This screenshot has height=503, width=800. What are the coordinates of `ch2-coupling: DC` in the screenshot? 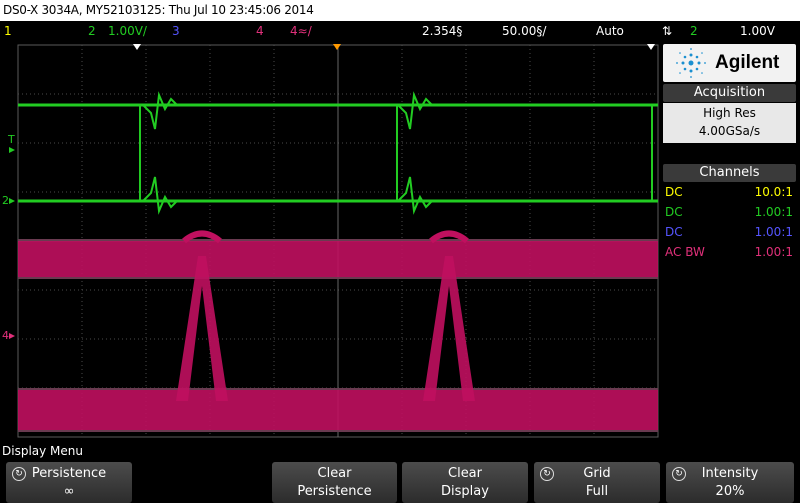 It's located at (674, 212).